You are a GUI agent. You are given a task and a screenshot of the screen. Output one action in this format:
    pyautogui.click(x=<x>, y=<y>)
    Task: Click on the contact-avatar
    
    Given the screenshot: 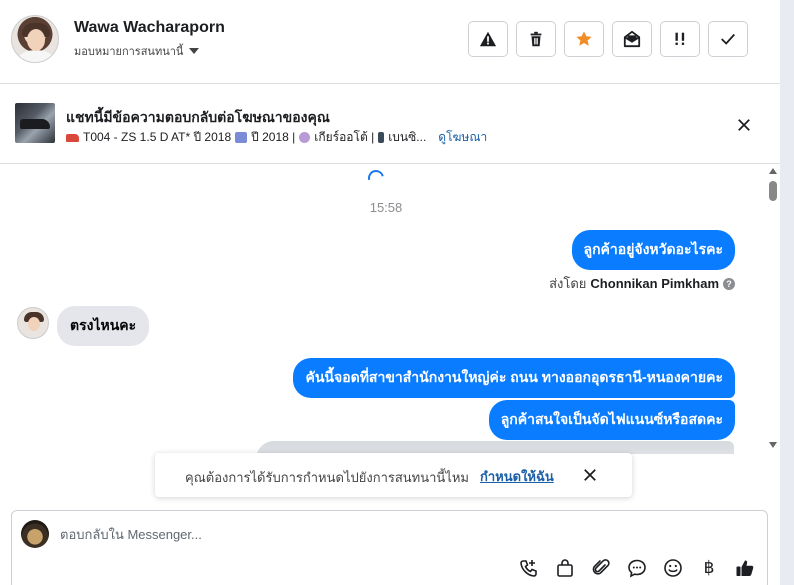 What is the action you would take?
    pyautogui.click(x=35, y=39)
    